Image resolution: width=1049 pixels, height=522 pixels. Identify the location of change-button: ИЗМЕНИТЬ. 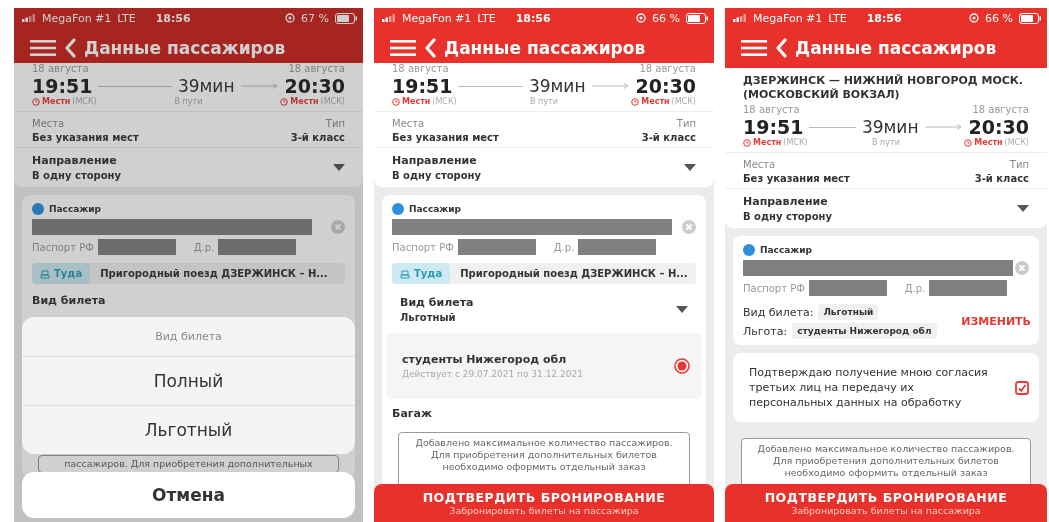
(996, 321).